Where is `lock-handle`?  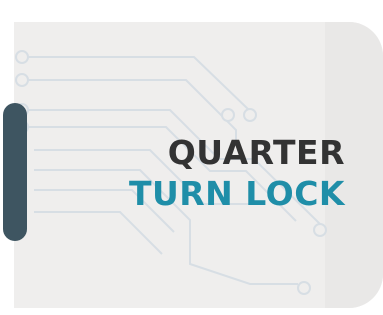
lock-handle is located at coordinates (15, 172).